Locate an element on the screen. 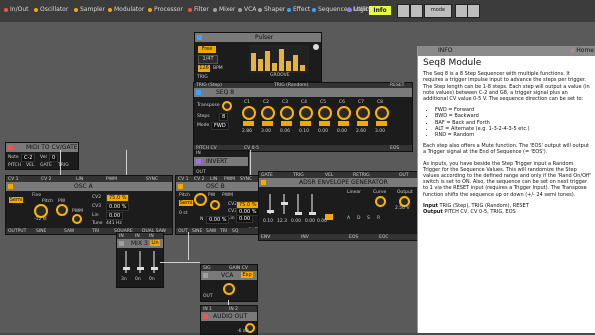  transpose-knob is located at coordinates (227, 106).